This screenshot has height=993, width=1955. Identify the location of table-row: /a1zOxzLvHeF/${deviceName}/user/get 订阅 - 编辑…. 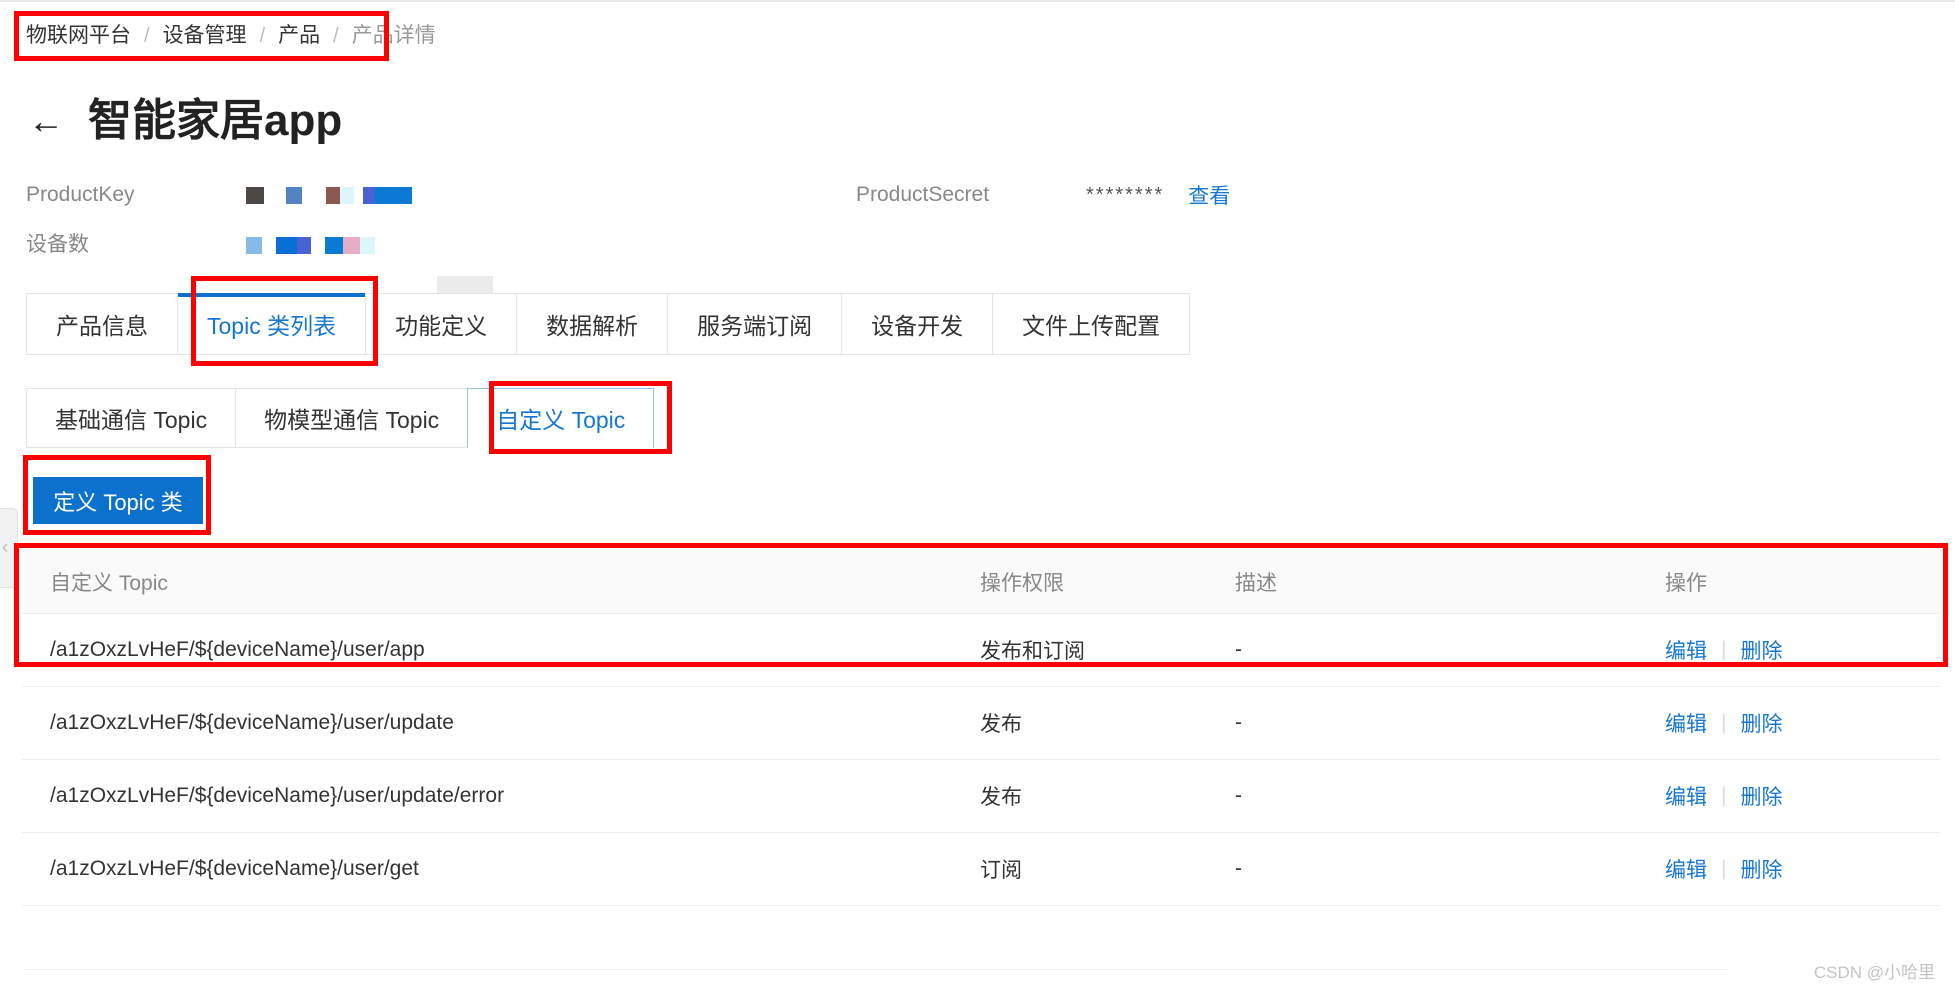
(981, 869).